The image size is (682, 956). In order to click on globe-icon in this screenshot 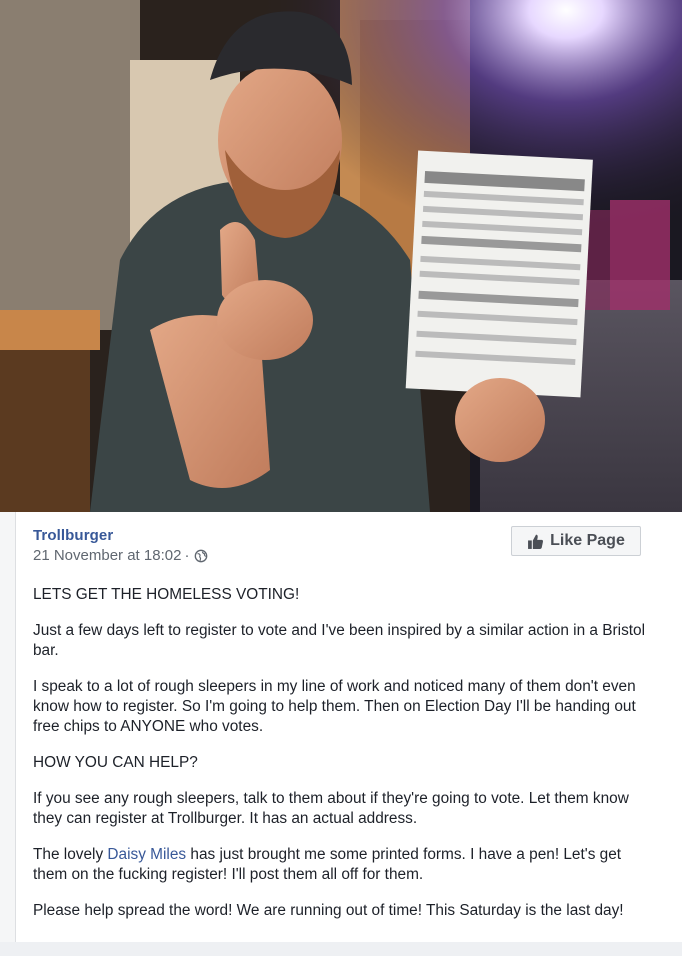, I will do `click(201, 556)`.